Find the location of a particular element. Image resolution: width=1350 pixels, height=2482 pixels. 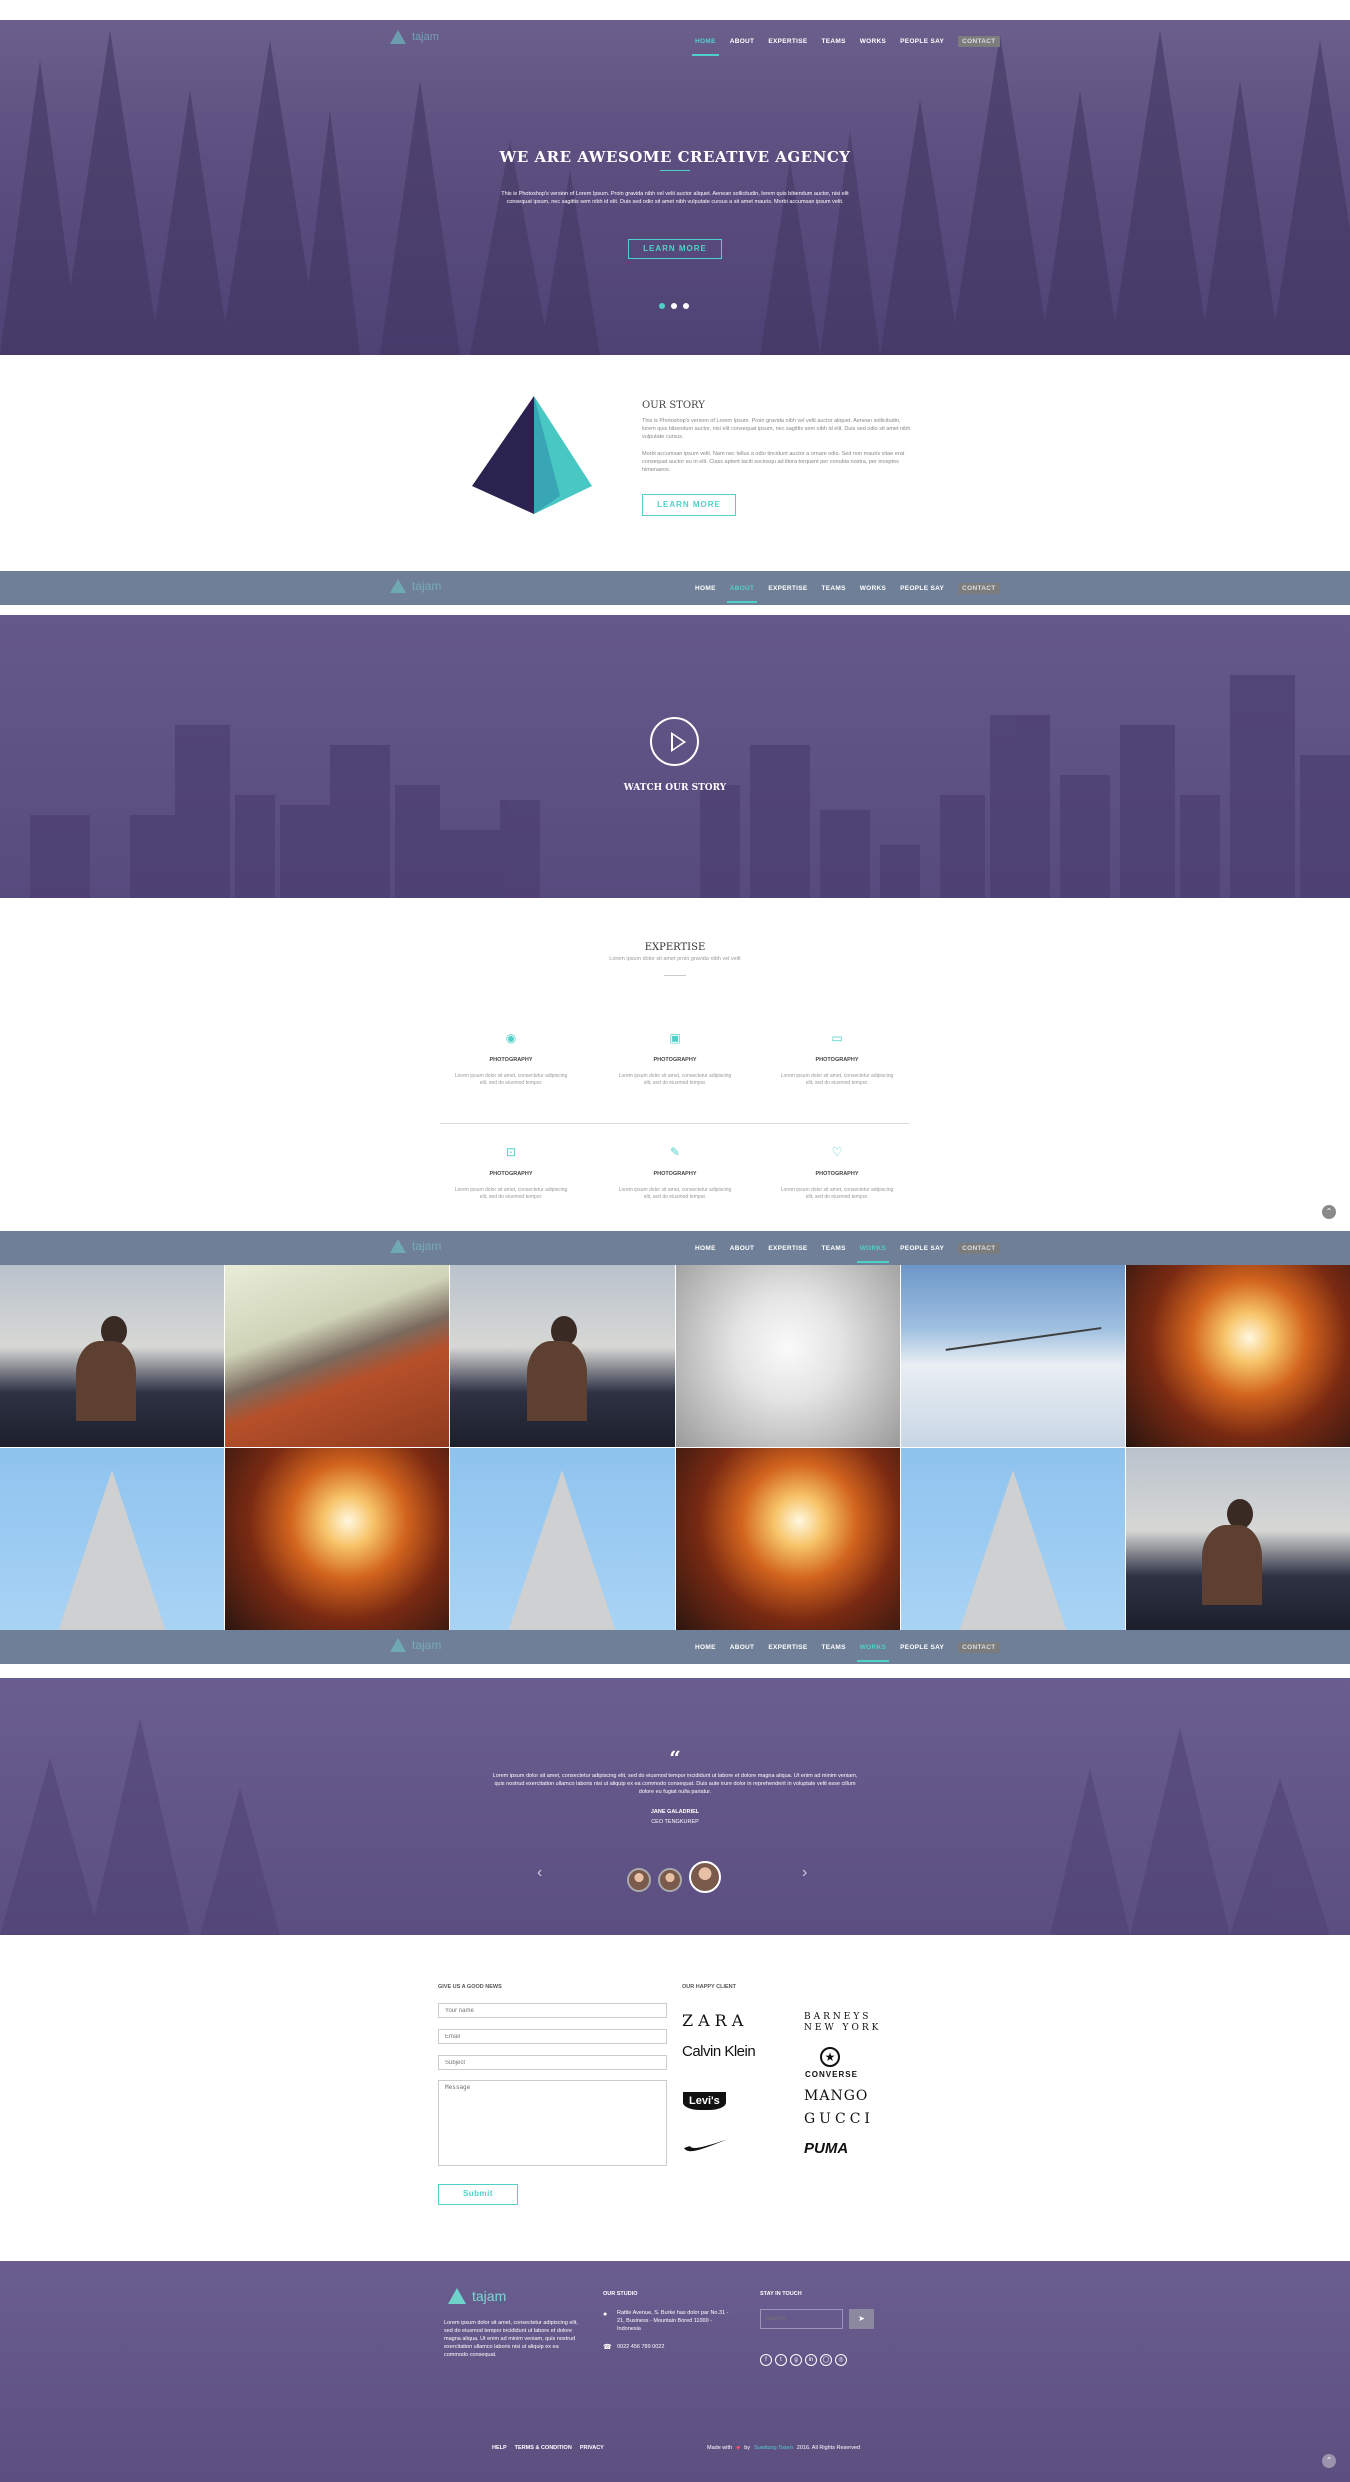

brush-icon: ✎ is located at coordinates (675, 1152).